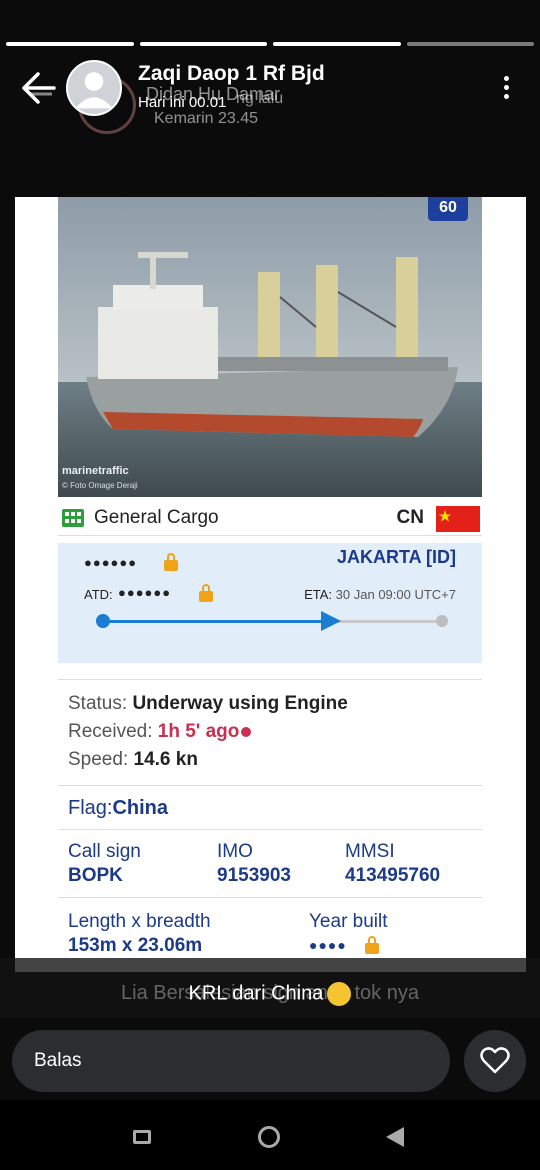 The height and width of the screenshot is (1170, 540). I want to click on received-value: 1h 5' ago, so click(198, 731).